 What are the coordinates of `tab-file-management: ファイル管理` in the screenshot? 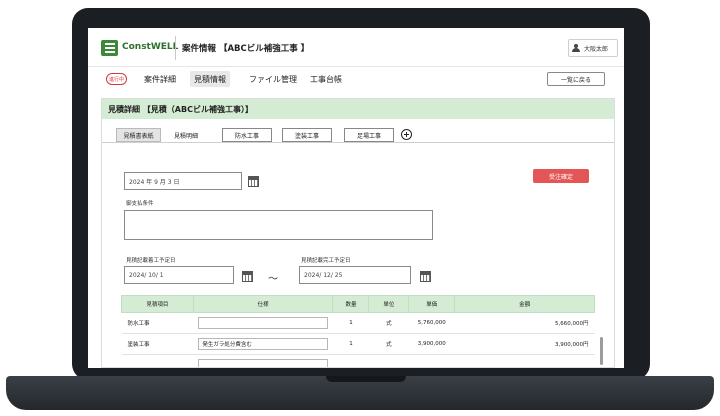 It's located at (273, 79).